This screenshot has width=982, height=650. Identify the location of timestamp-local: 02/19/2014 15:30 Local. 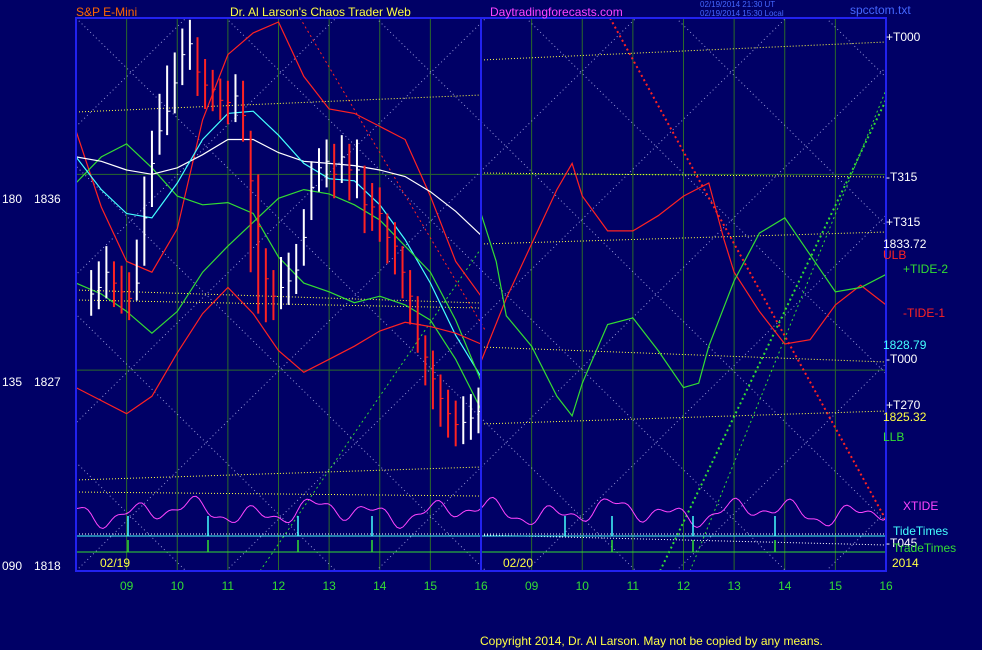
(742, 13).